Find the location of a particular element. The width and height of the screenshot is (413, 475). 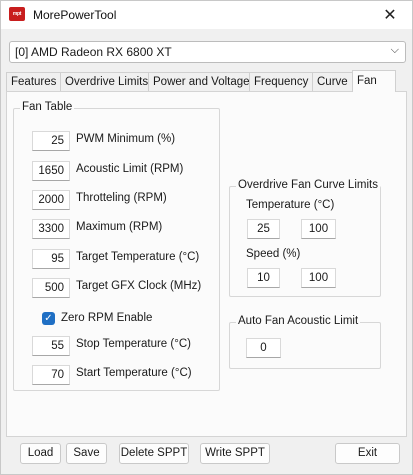

start-temperature-field: 70 is located at coordinates (51, 375).